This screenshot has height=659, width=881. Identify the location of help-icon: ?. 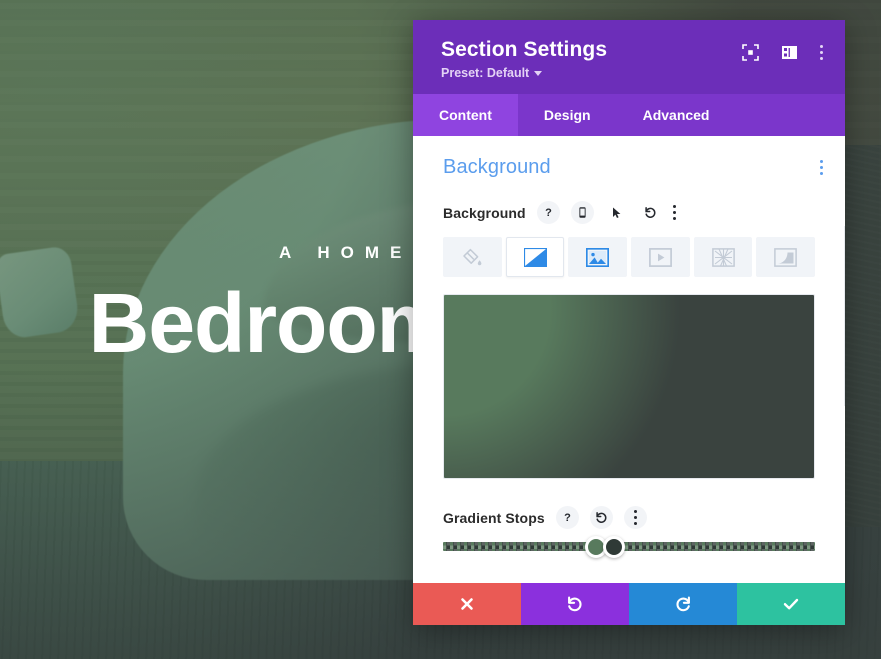
(548, 212).